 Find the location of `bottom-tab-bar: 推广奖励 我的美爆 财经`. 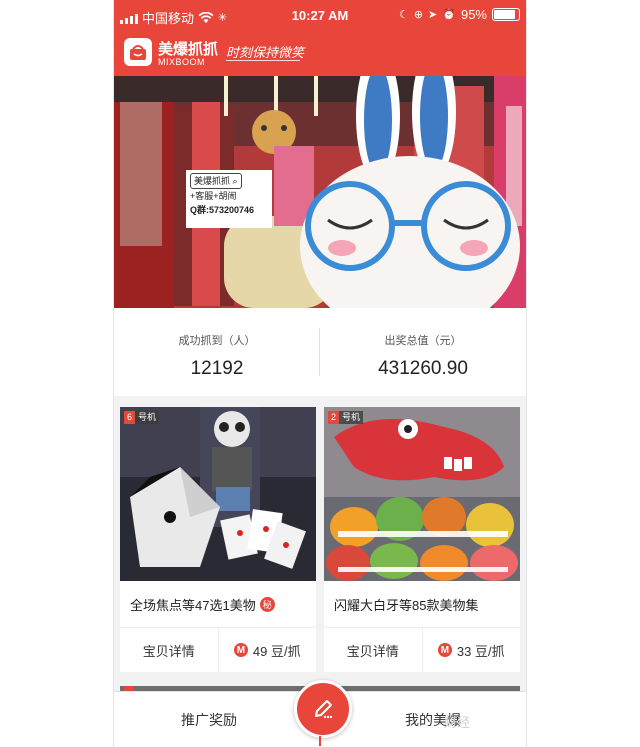

bottom-tab-bar: 推广奖励 我的美爆 财经 is located at coordinates (320, 713).